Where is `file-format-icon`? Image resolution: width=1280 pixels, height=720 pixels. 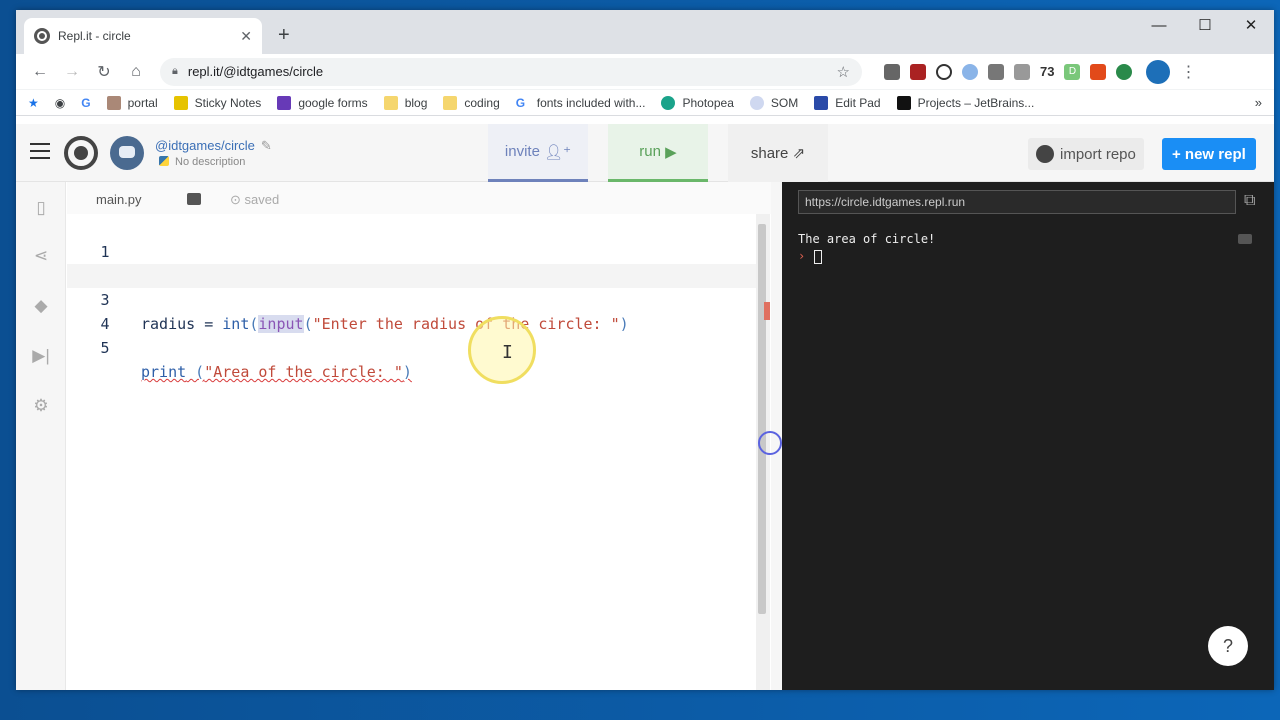 file-format-icon is located at coordinates (194, 199).